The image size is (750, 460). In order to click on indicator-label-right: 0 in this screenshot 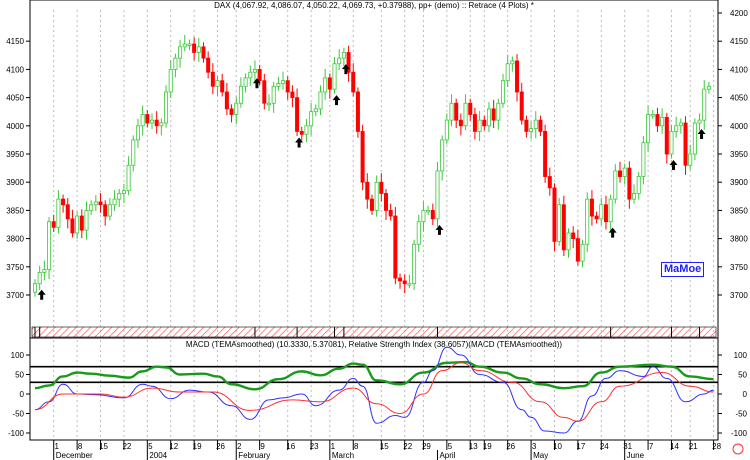, I will do `click(745, 394)`.